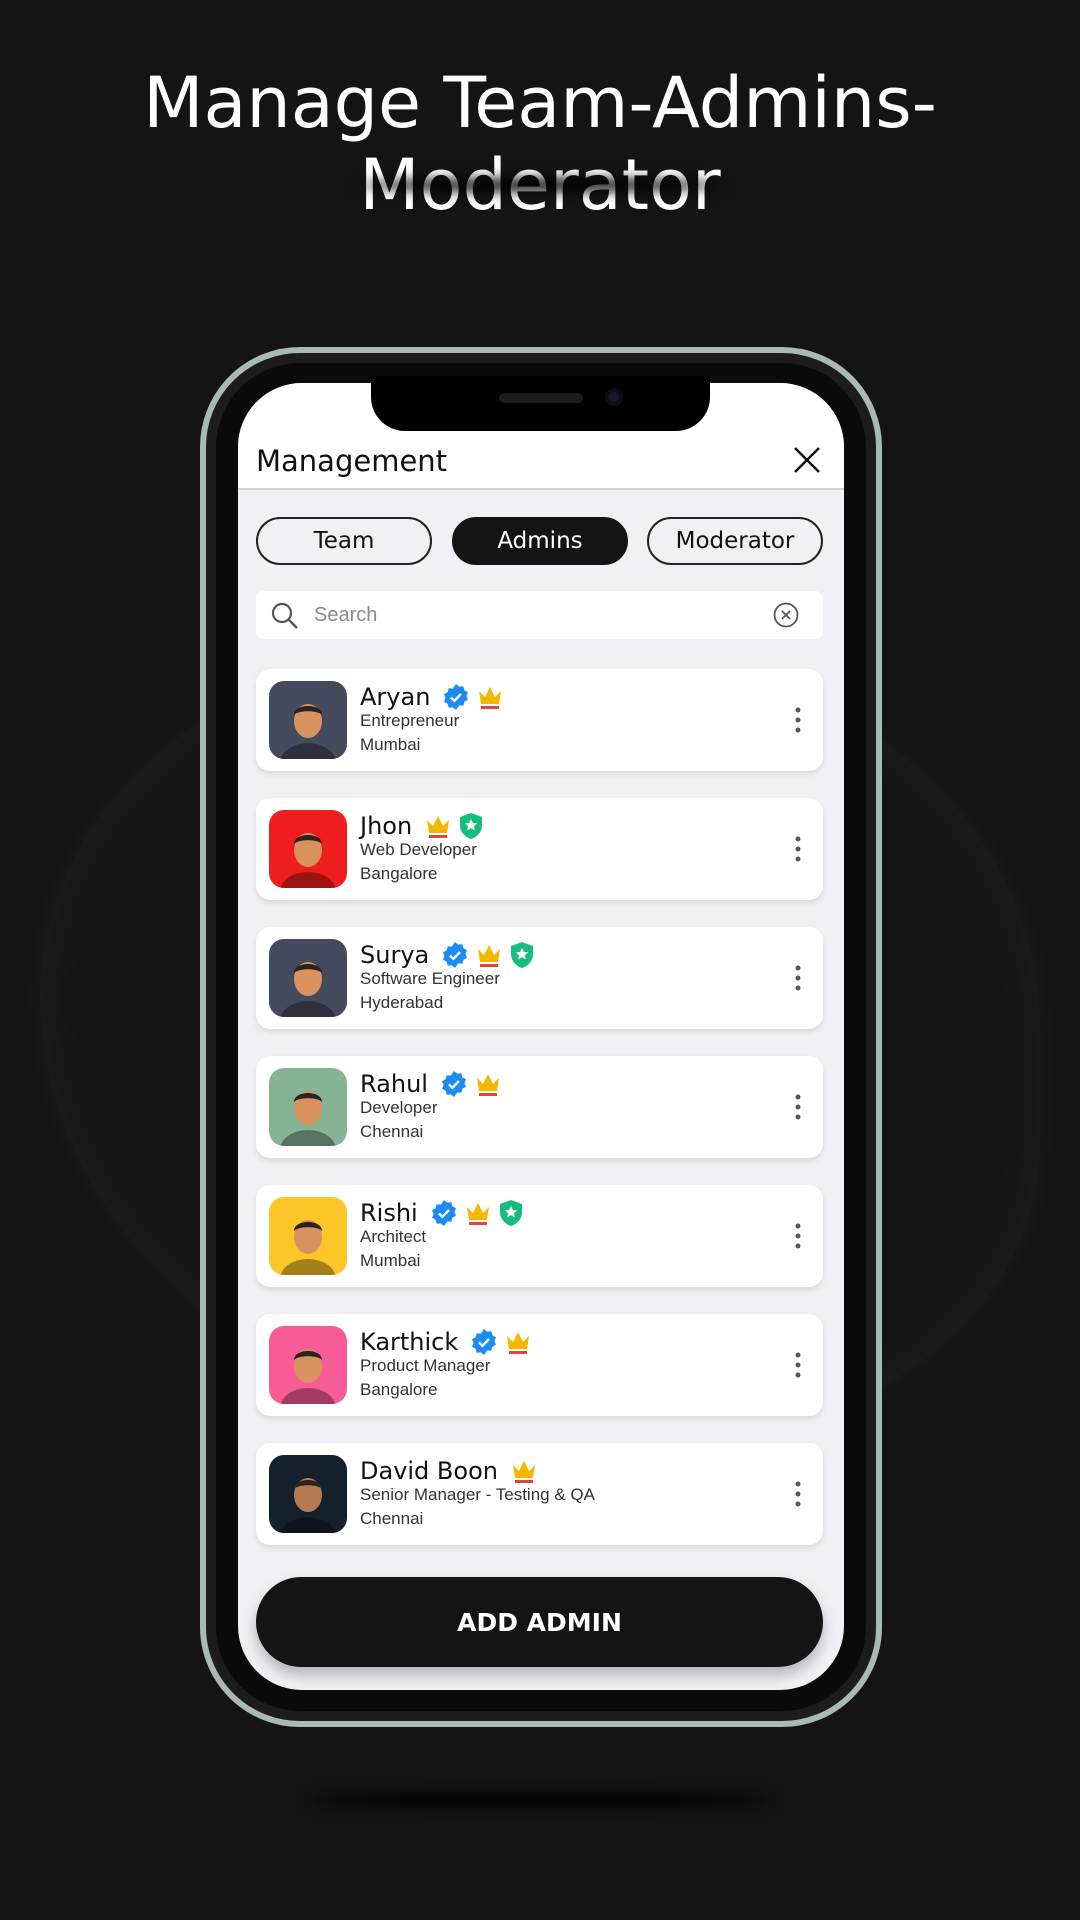  What do you see at coordinates (393, 1236) in the screenshot?
I see `member-role: Architect` at bounding box center [393, 1236].